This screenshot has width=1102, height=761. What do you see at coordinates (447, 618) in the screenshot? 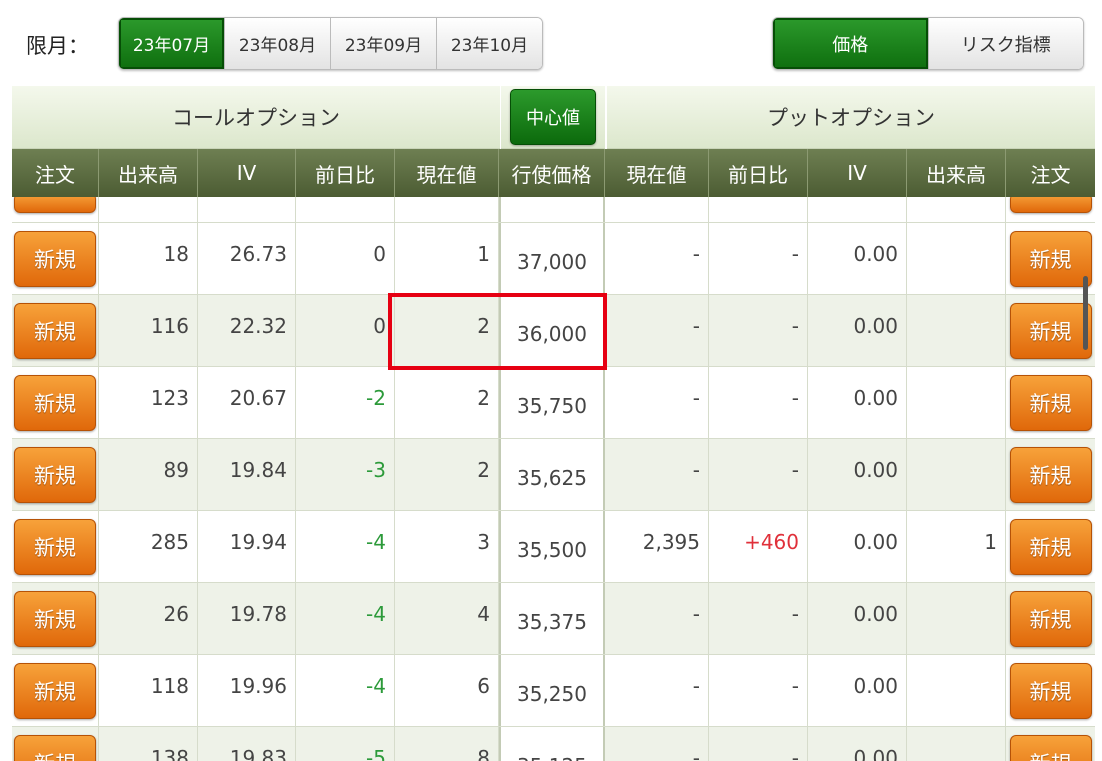
I see `call-price-cell: 4` at bounding box center [447, 618].